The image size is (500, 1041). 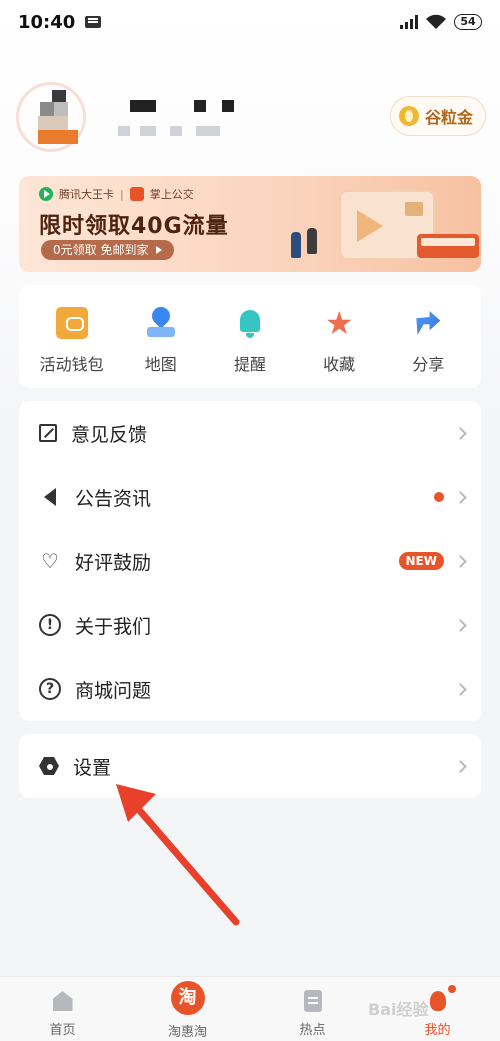 What do you see at coordinates (50, 497) in the screenshot?
I see `speaker-icon` at bounding box center [50, 497].